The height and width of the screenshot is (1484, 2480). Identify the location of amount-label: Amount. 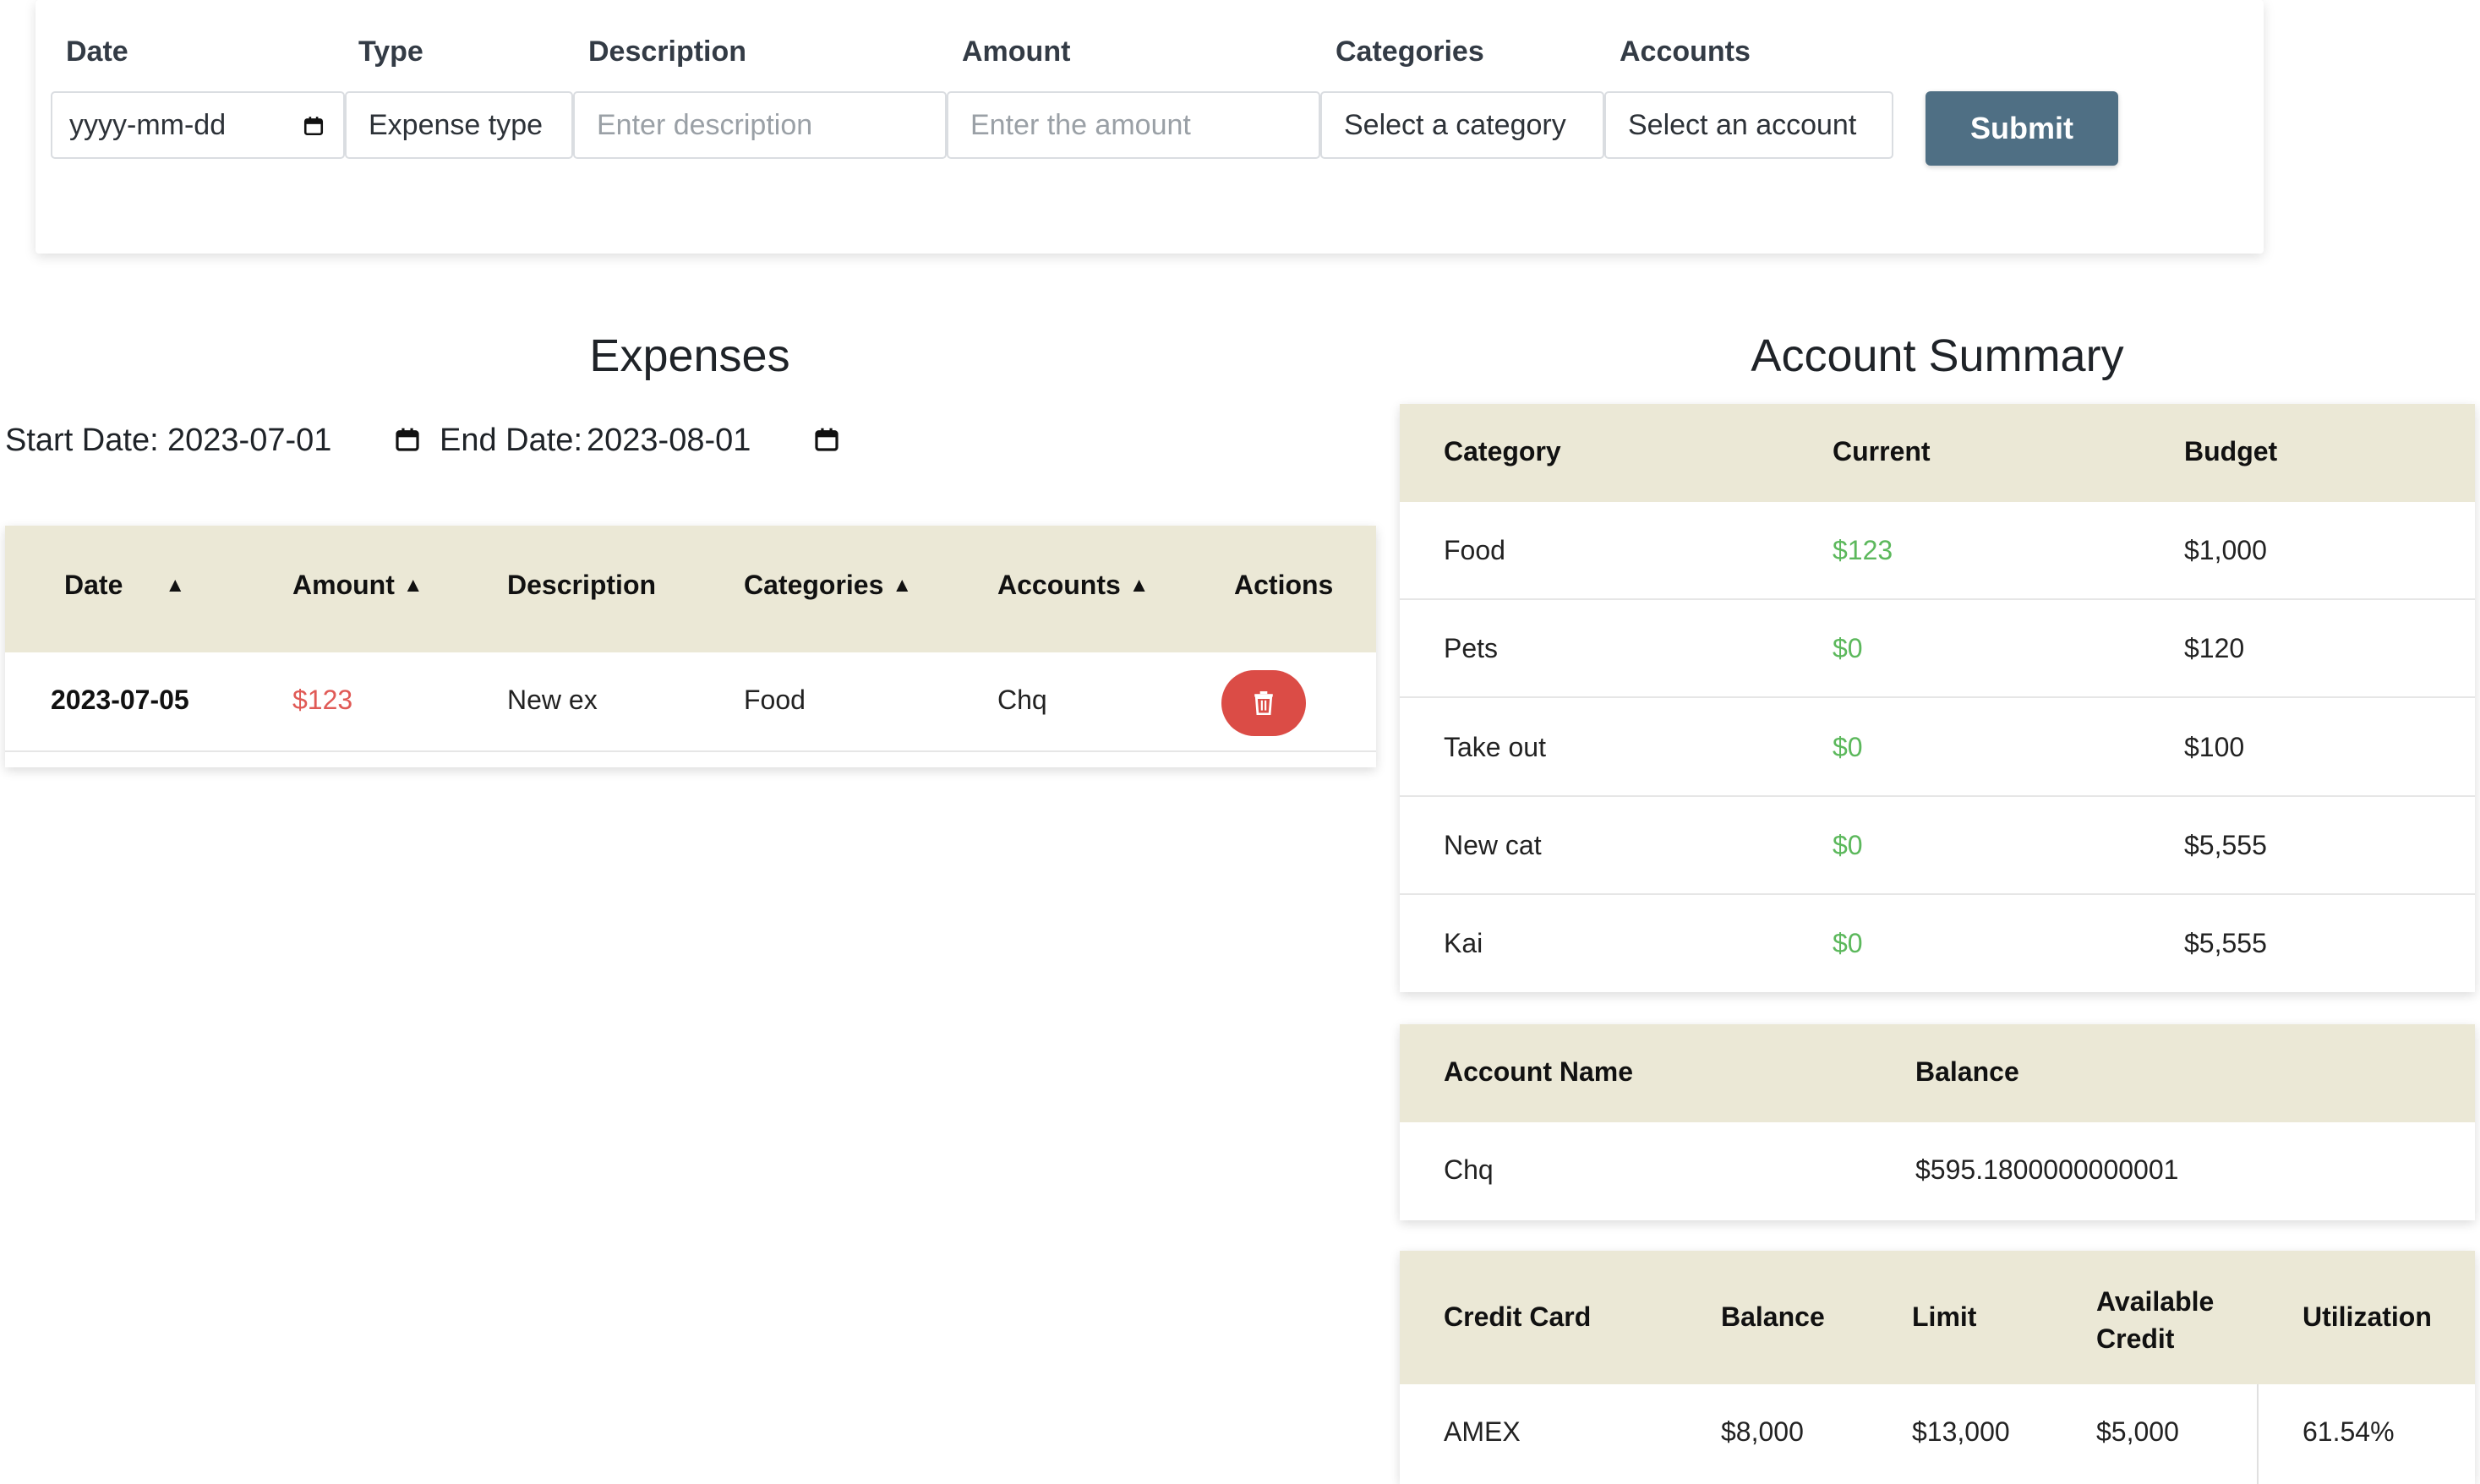
(1016, 52).